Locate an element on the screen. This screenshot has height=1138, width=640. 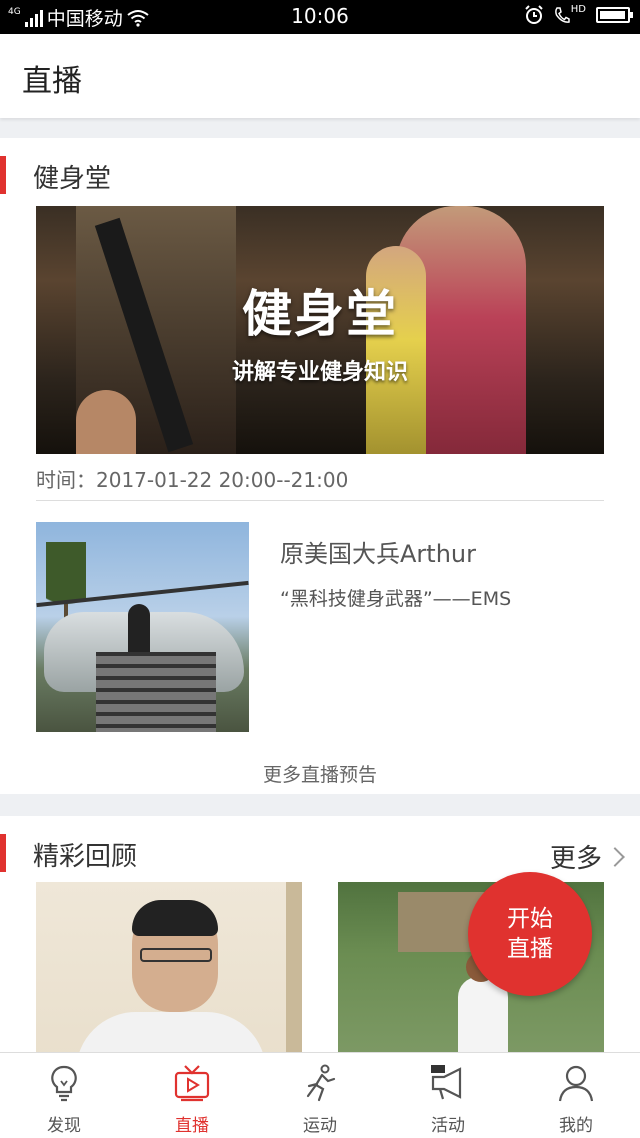
door-frame is located at coordinates (294, 969).